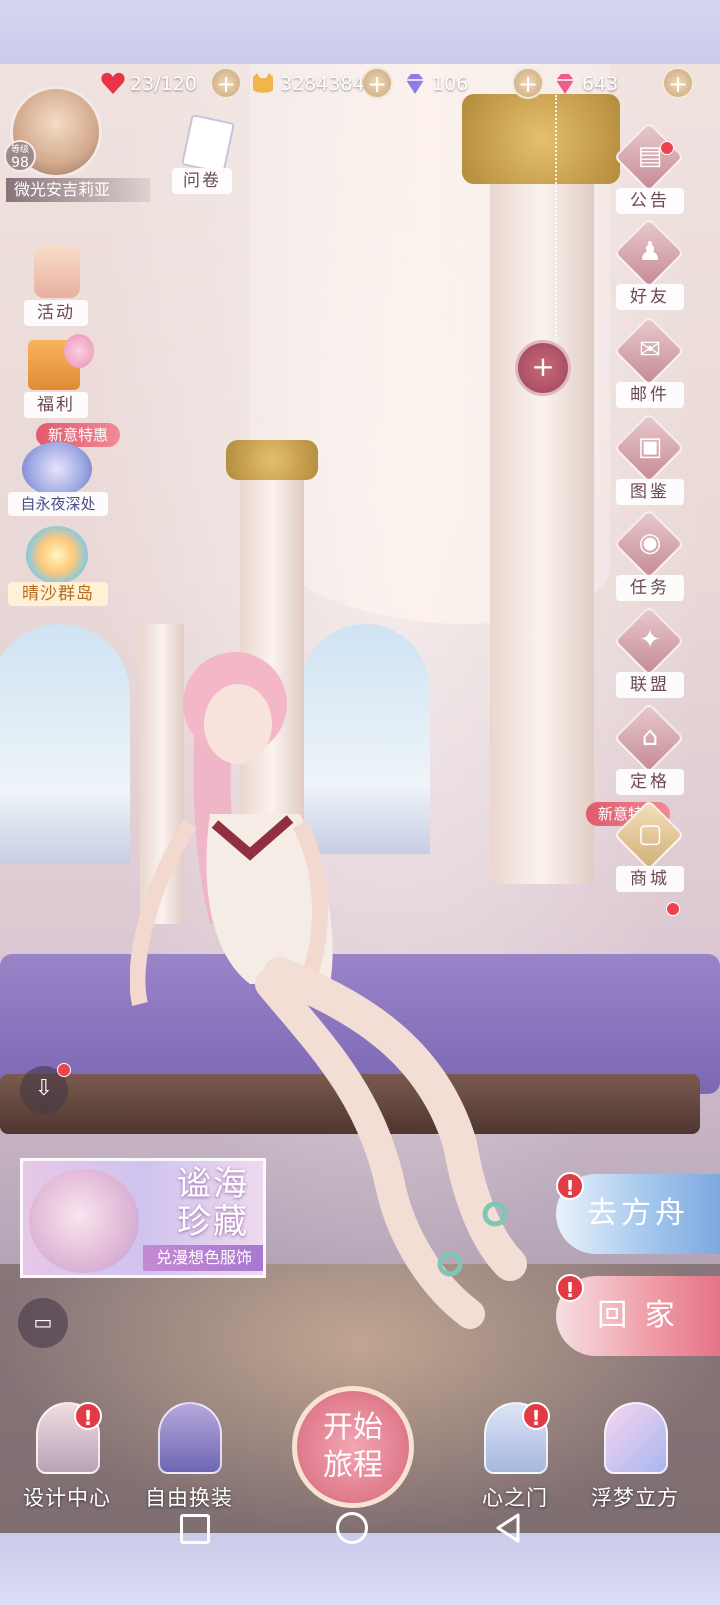 This screenshot has height=1605, width=720. What do you see at coordinates (78, 190) in the screenshot?
I see `player-name: 微光安吉莉亚` at bounding box center [78, 190].